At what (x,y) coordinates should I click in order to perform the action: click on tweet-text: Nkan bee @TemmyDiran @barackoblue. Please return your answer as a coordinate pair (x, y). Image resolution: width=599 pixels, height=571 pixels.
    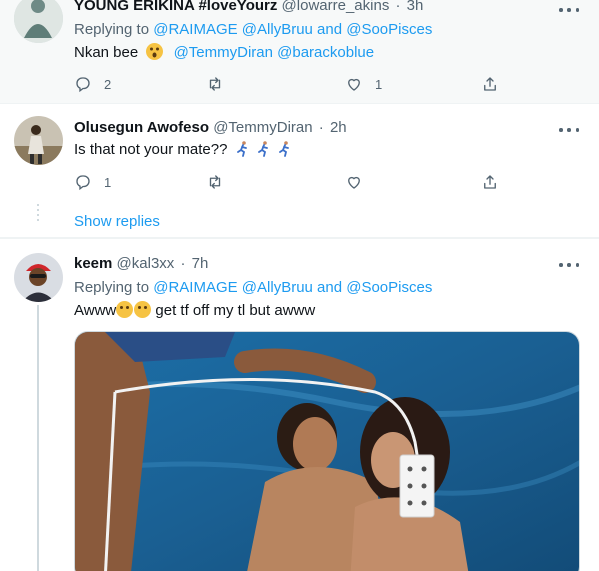
    Looking at the image, I should click on (224, 52).